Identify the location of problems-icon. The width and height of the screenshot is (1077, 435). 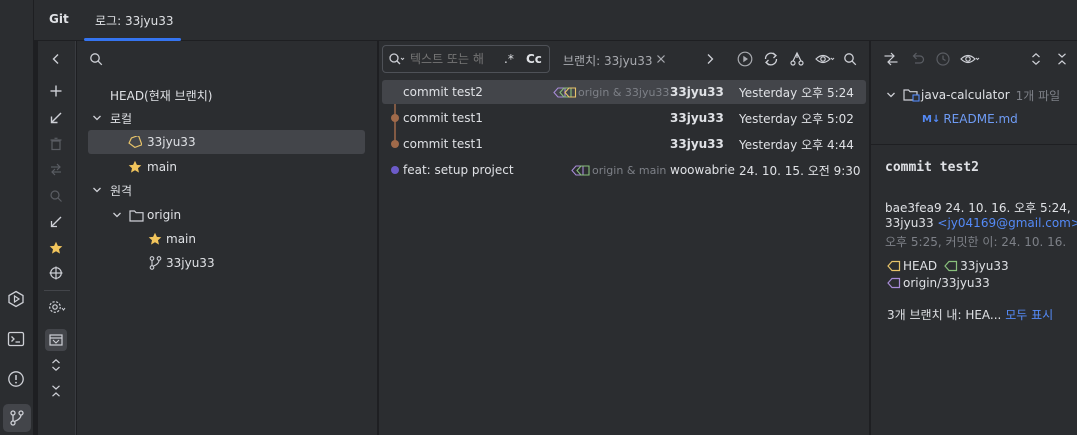
(16, 379).